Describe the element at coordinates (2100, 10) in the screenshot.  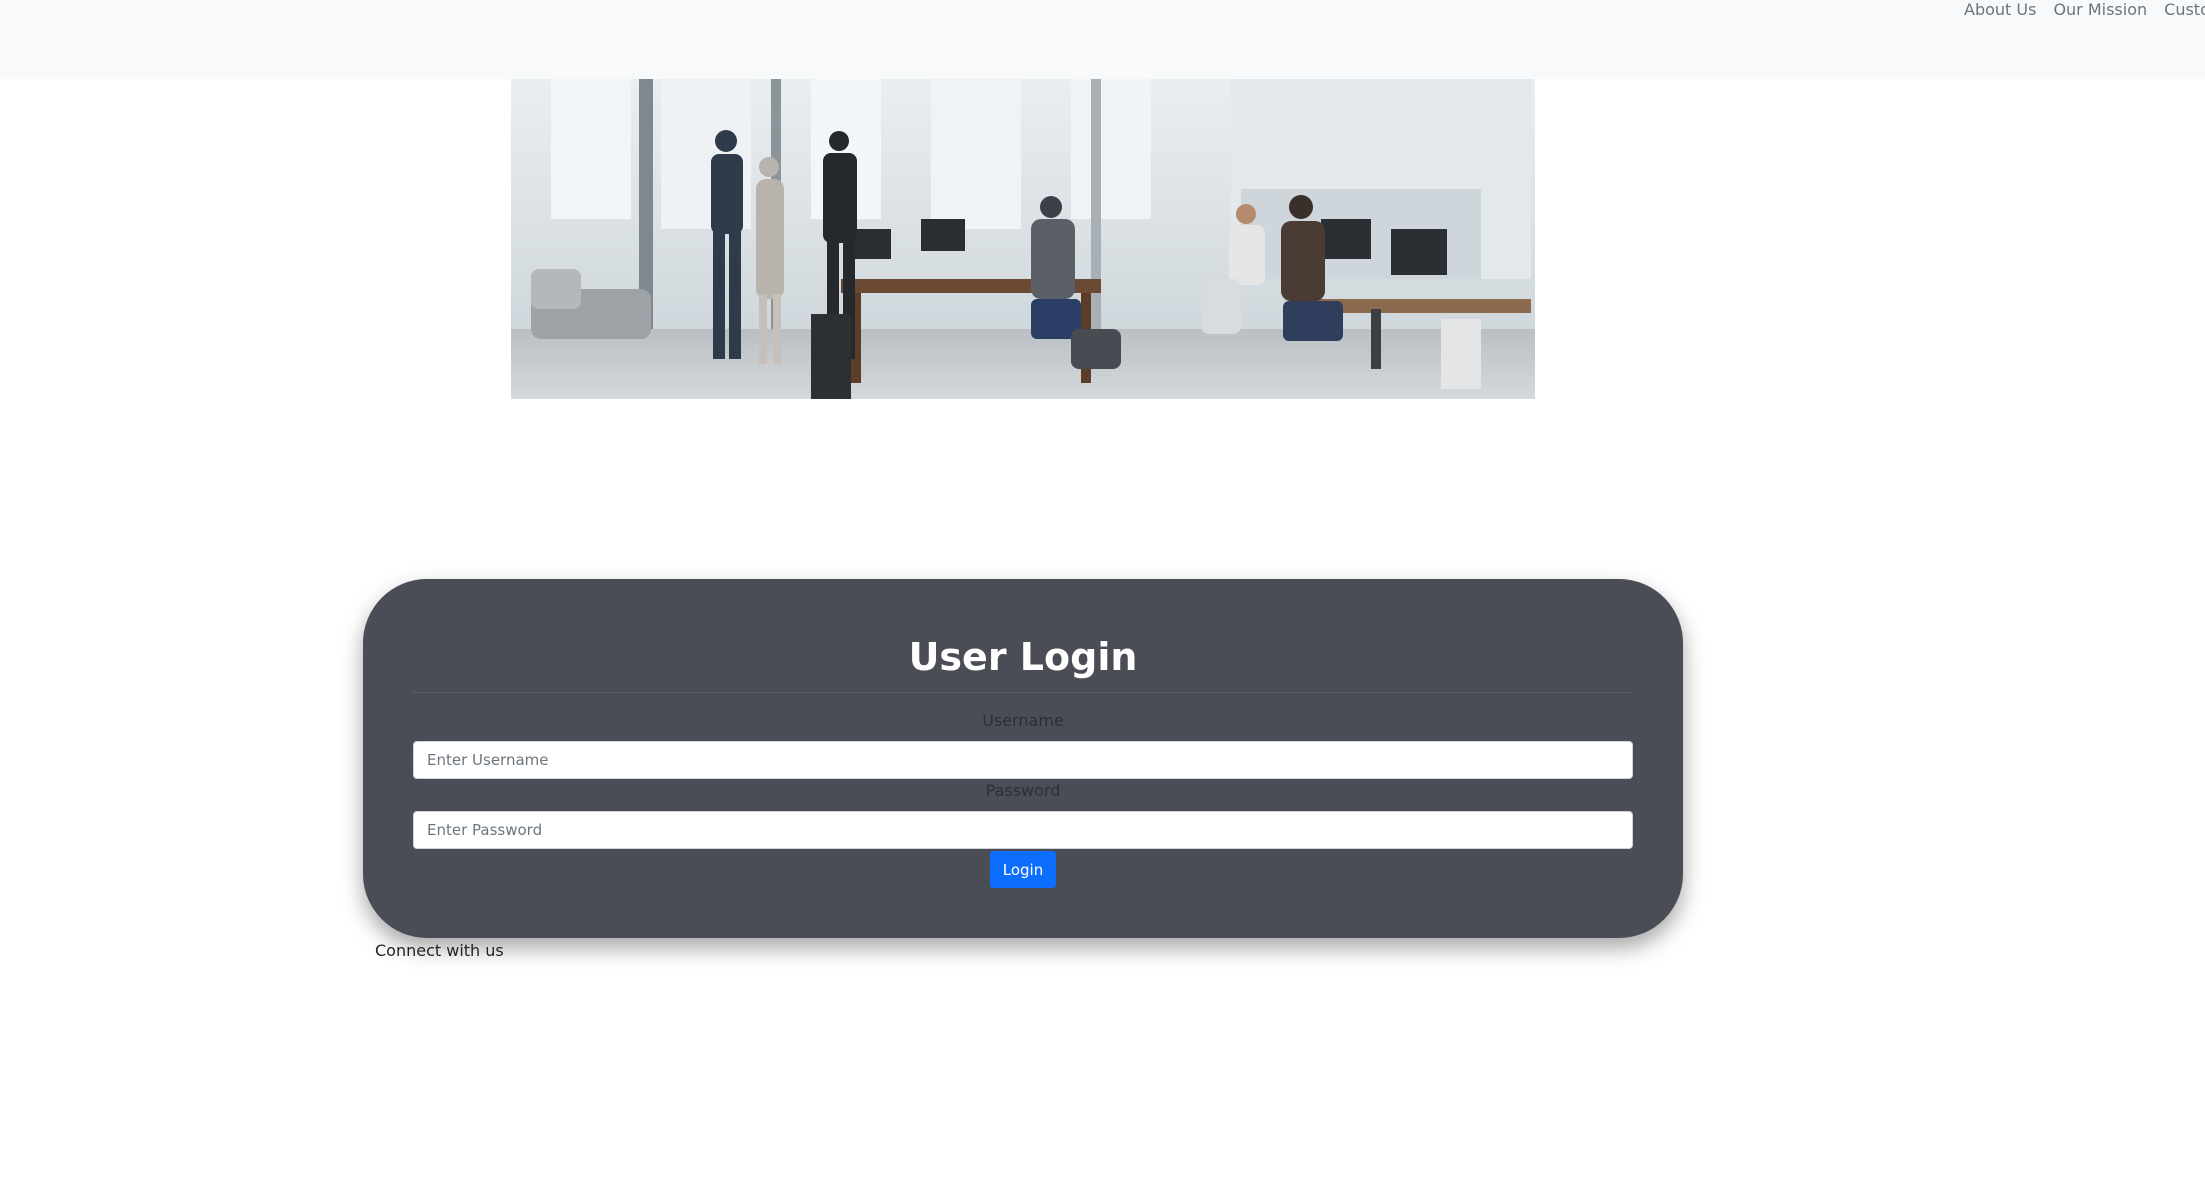
I see `nav-link-our-mission: Our Mission` at that location.